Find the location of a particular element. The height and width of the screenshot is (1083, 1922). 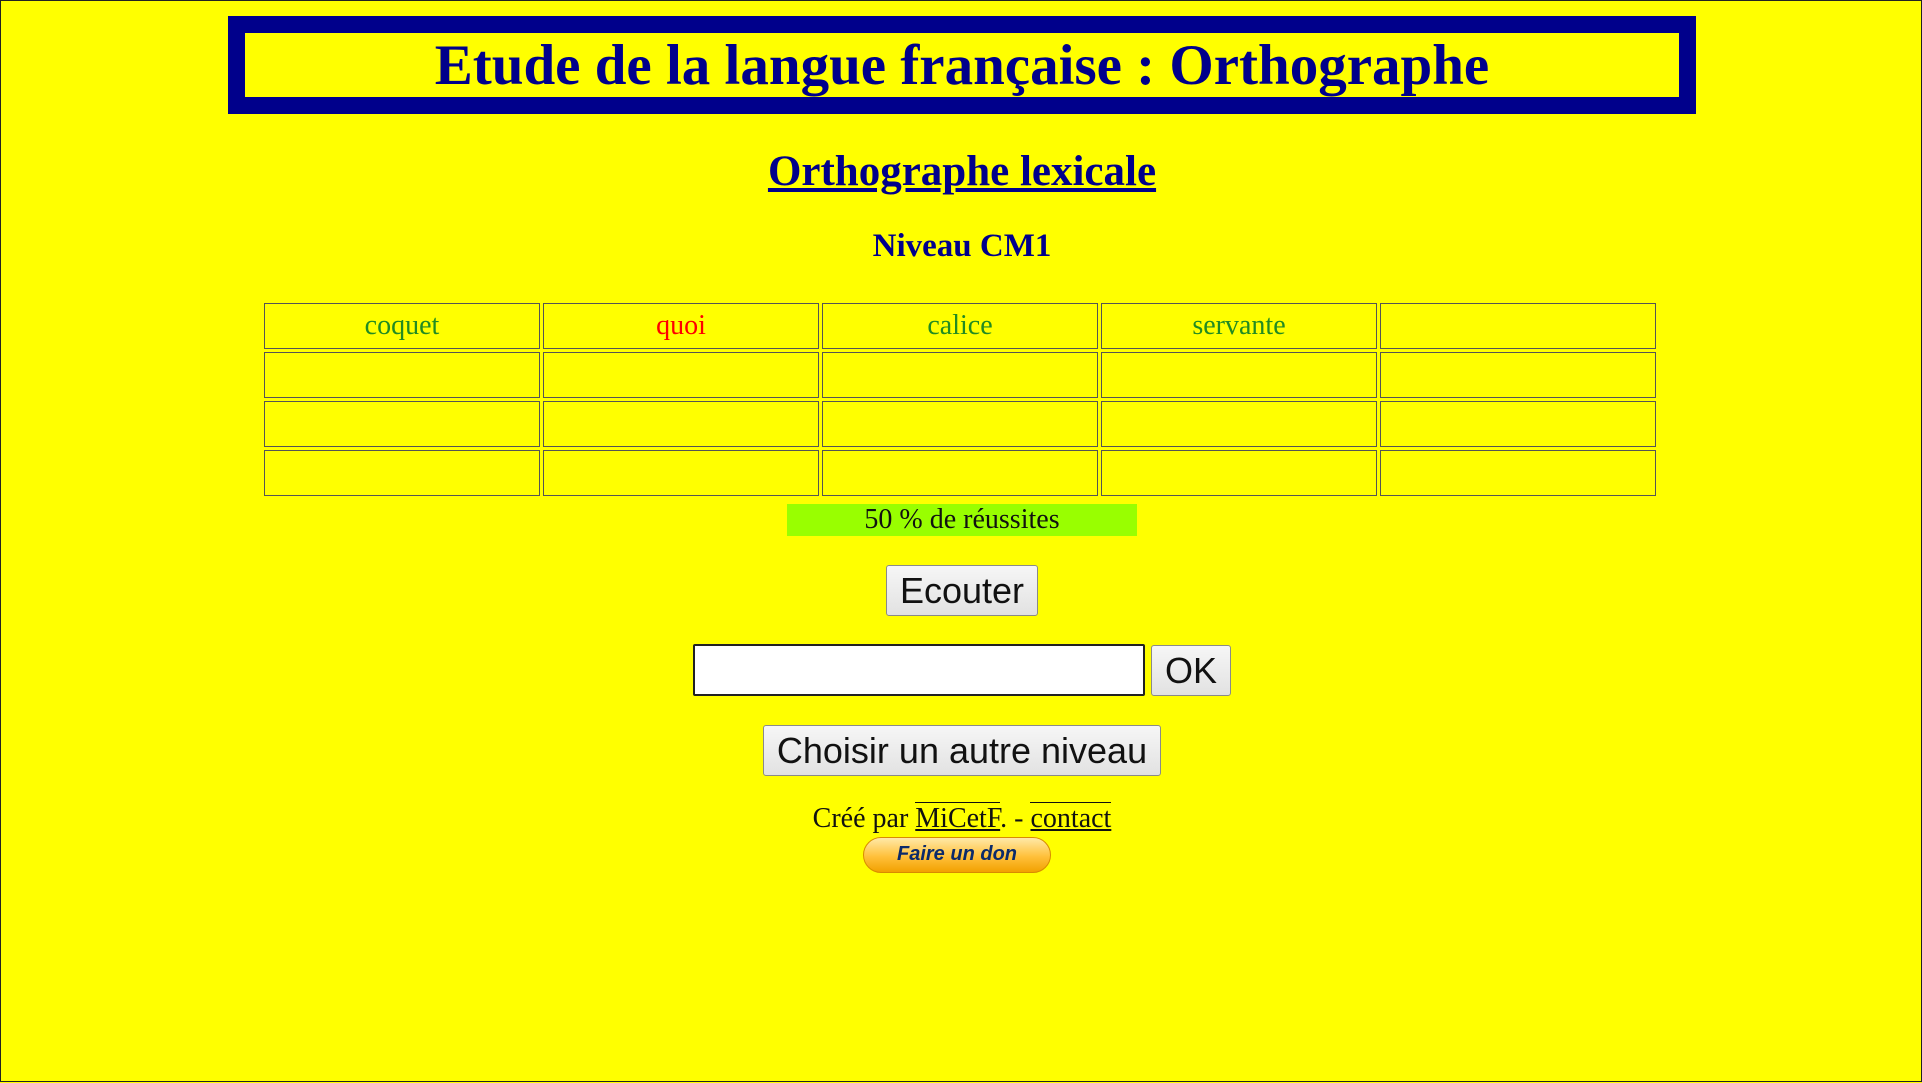

level-label: Niveau CM1 is located at coordinates (962, 246).